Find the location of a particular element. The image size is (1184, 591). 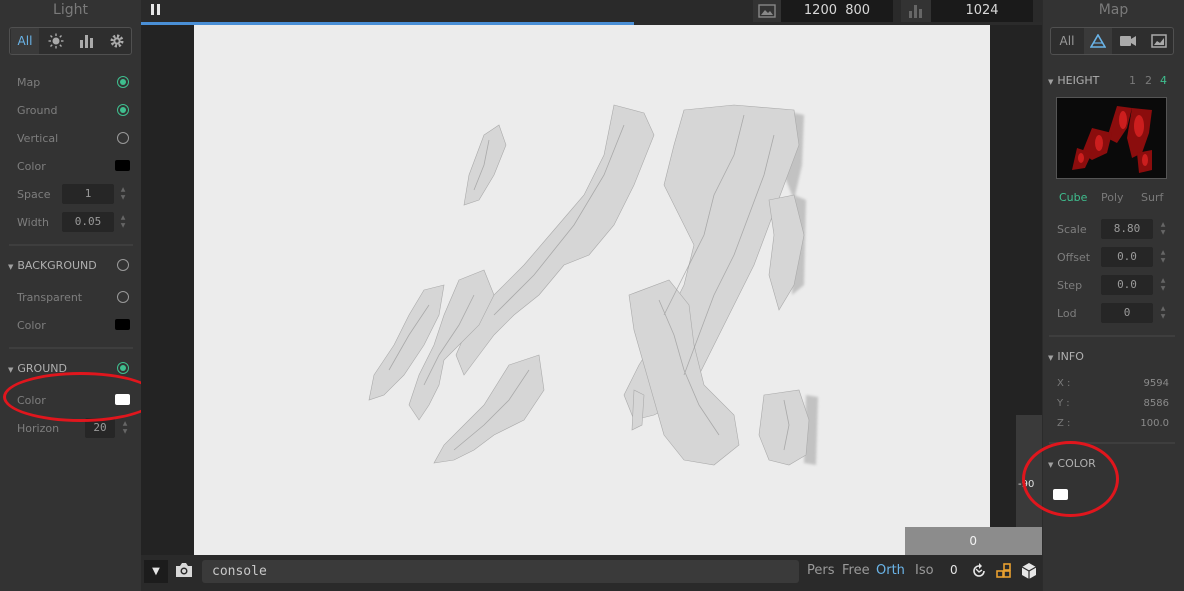

z-label: Z : is located at coordinates (1064, 423).